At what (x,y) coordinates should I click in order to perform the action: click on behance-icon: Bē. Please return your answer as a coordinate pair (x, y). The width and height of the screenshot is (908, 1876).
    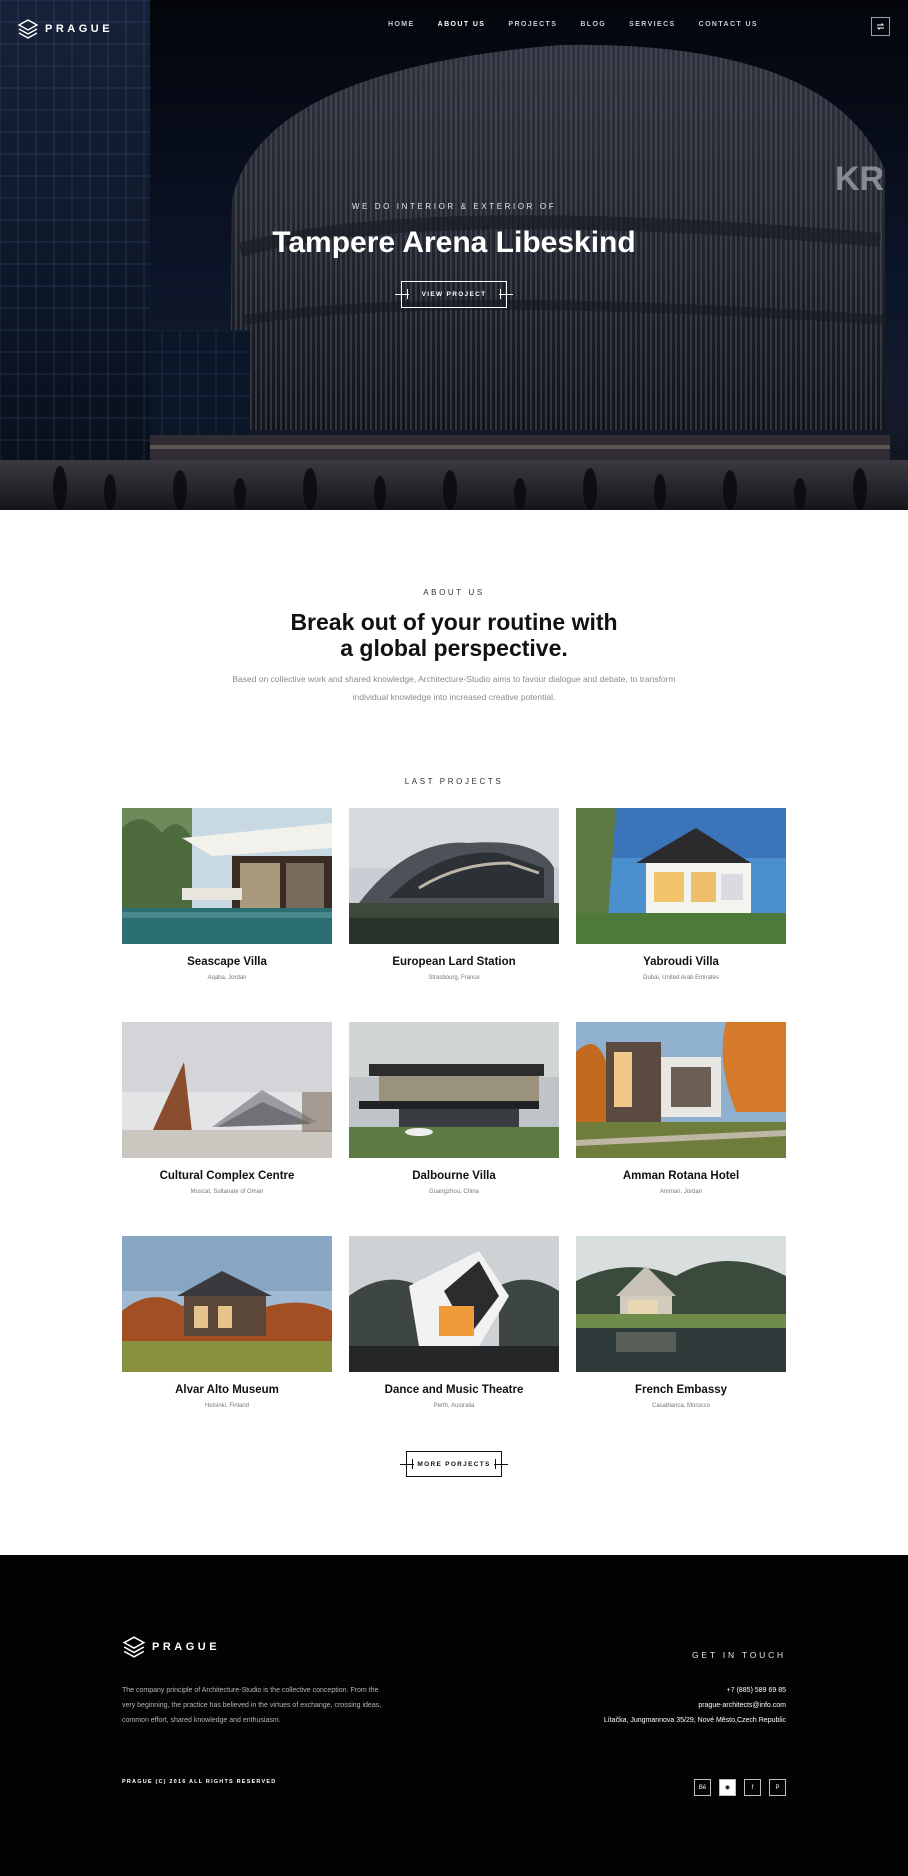
    Looking at the image, I should click on (702, 1787).